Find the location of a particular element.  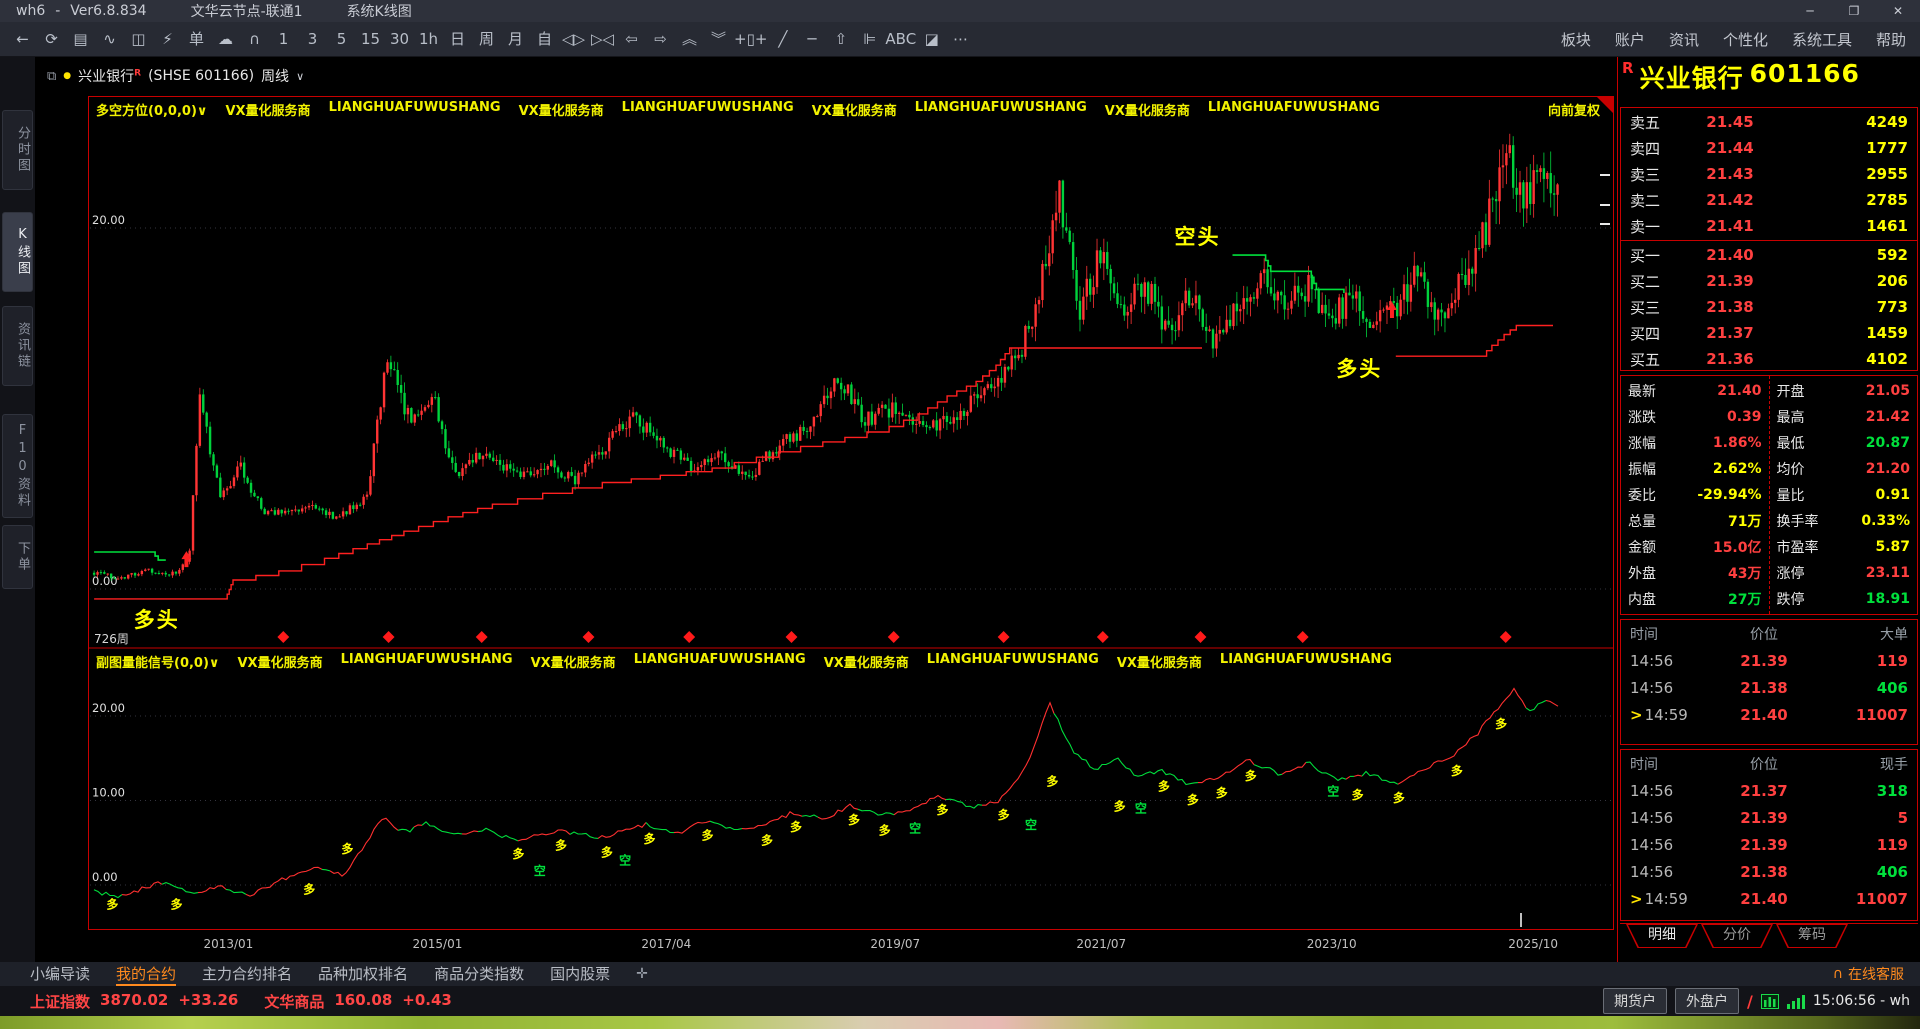

sidebar-item-news-chain: 资讯链 is located at coordinates (17, 346).